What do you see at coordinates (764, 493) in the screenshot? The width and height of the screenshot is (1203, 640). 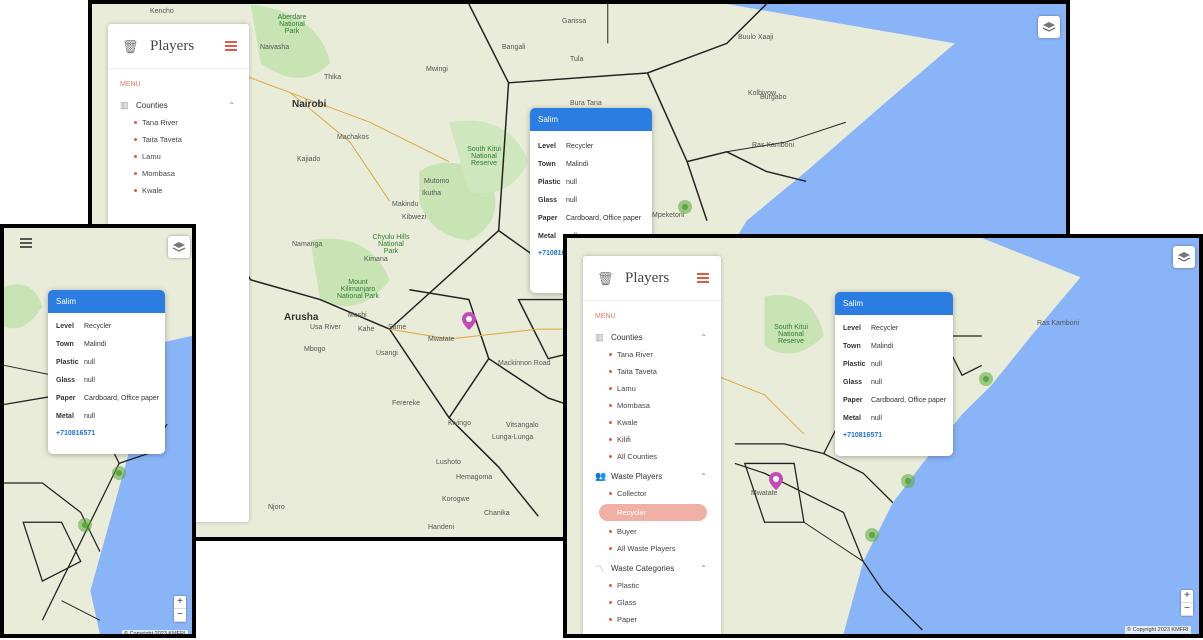 I see `map-label: Mwatate` at bounding box center [764, 493].